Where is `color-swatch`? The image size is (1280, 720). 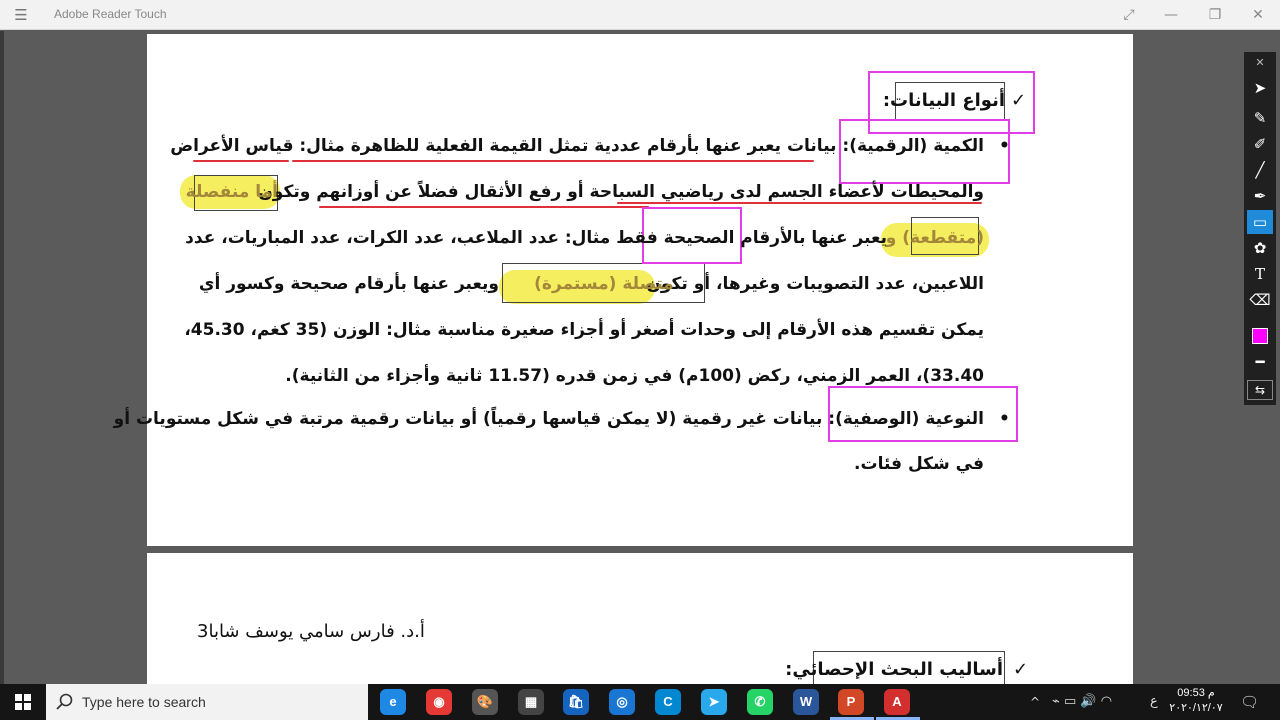 color-swatch is located at coordinates (1260, 336).